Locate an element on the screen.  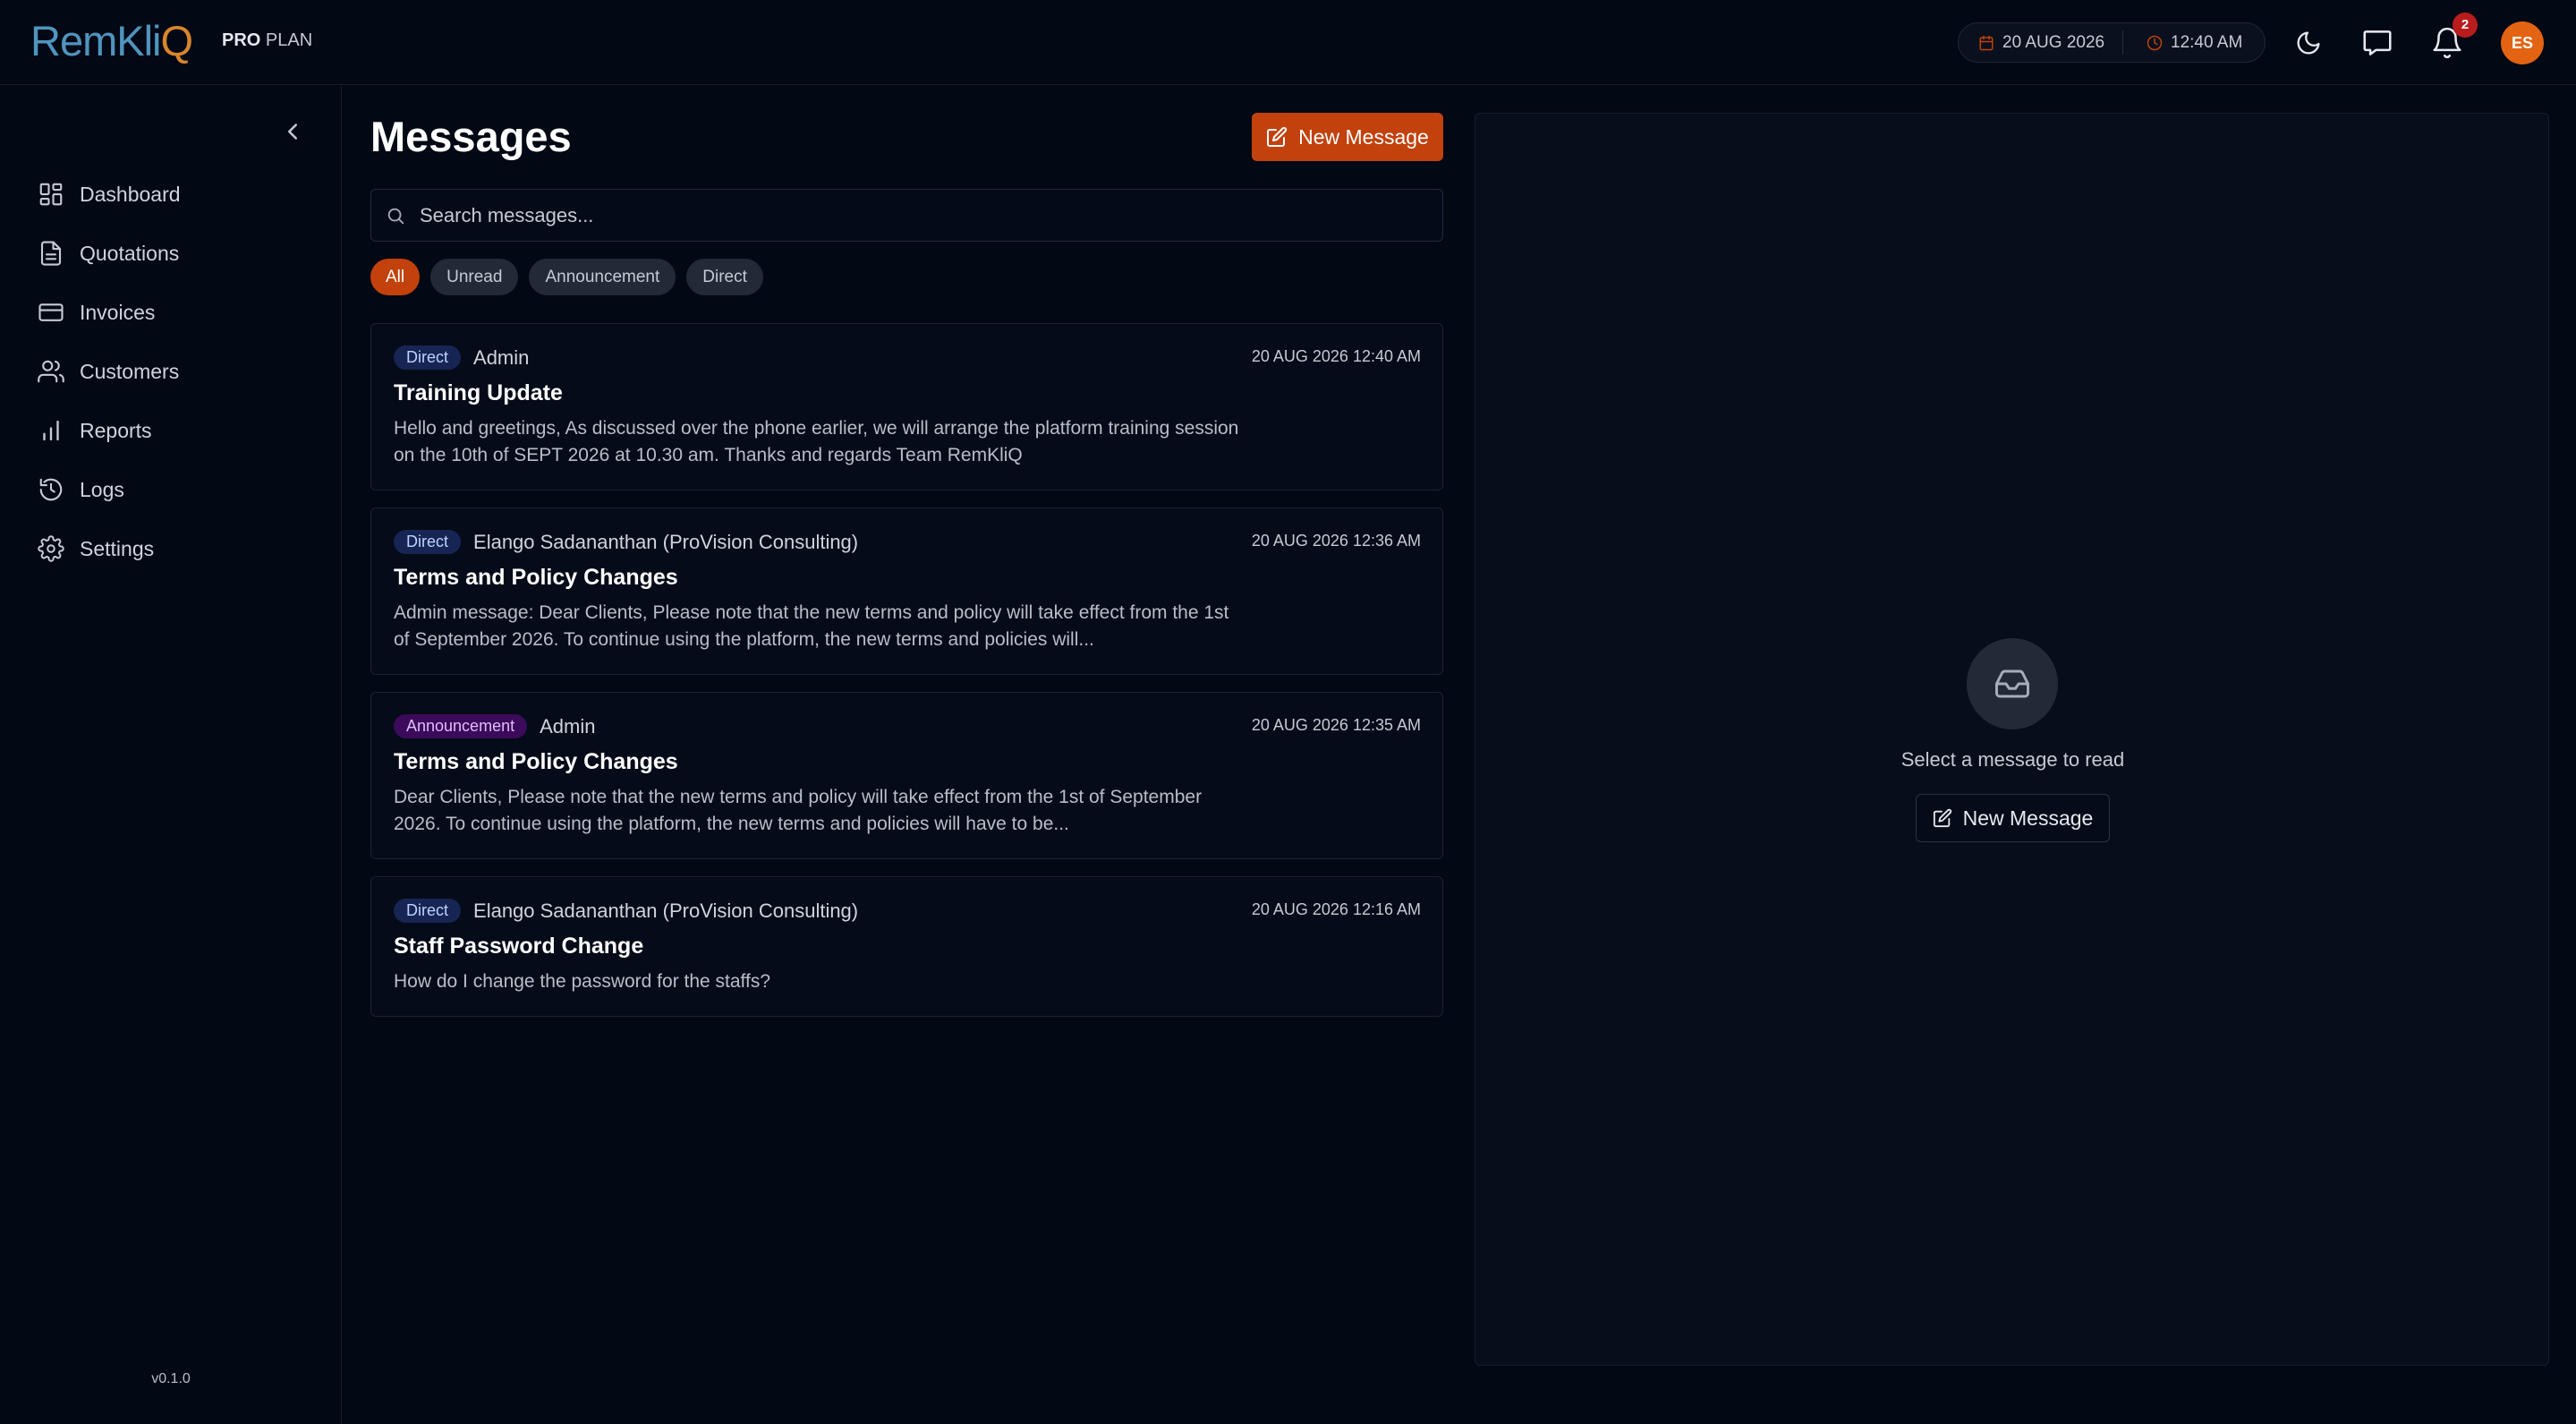
sidebar-item-label: Dashboard is located at coordinates (130, 194).